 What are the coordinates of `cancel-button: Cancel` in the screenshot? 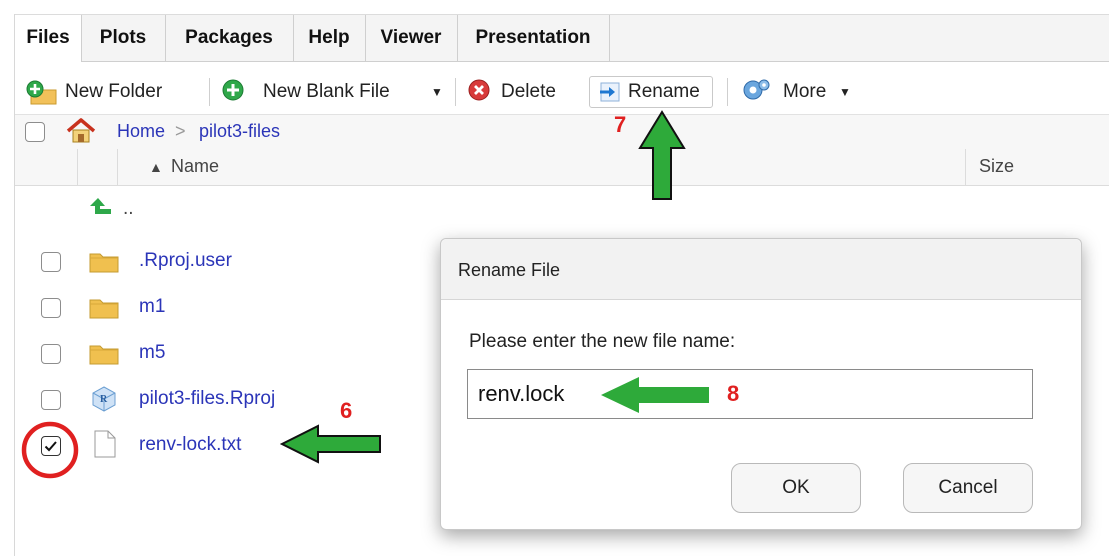 It's located at (968, 488).